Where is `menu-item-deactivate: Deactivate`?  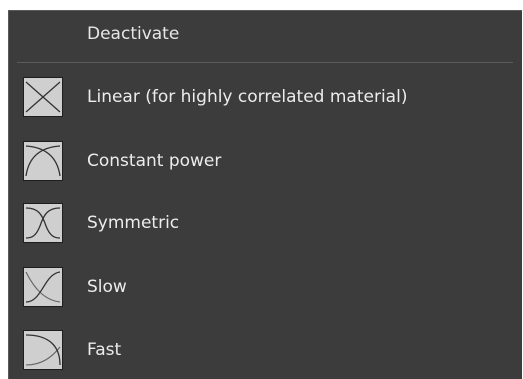
menu-item-deactivate: Deactivate is located at coordinates (133, 34).